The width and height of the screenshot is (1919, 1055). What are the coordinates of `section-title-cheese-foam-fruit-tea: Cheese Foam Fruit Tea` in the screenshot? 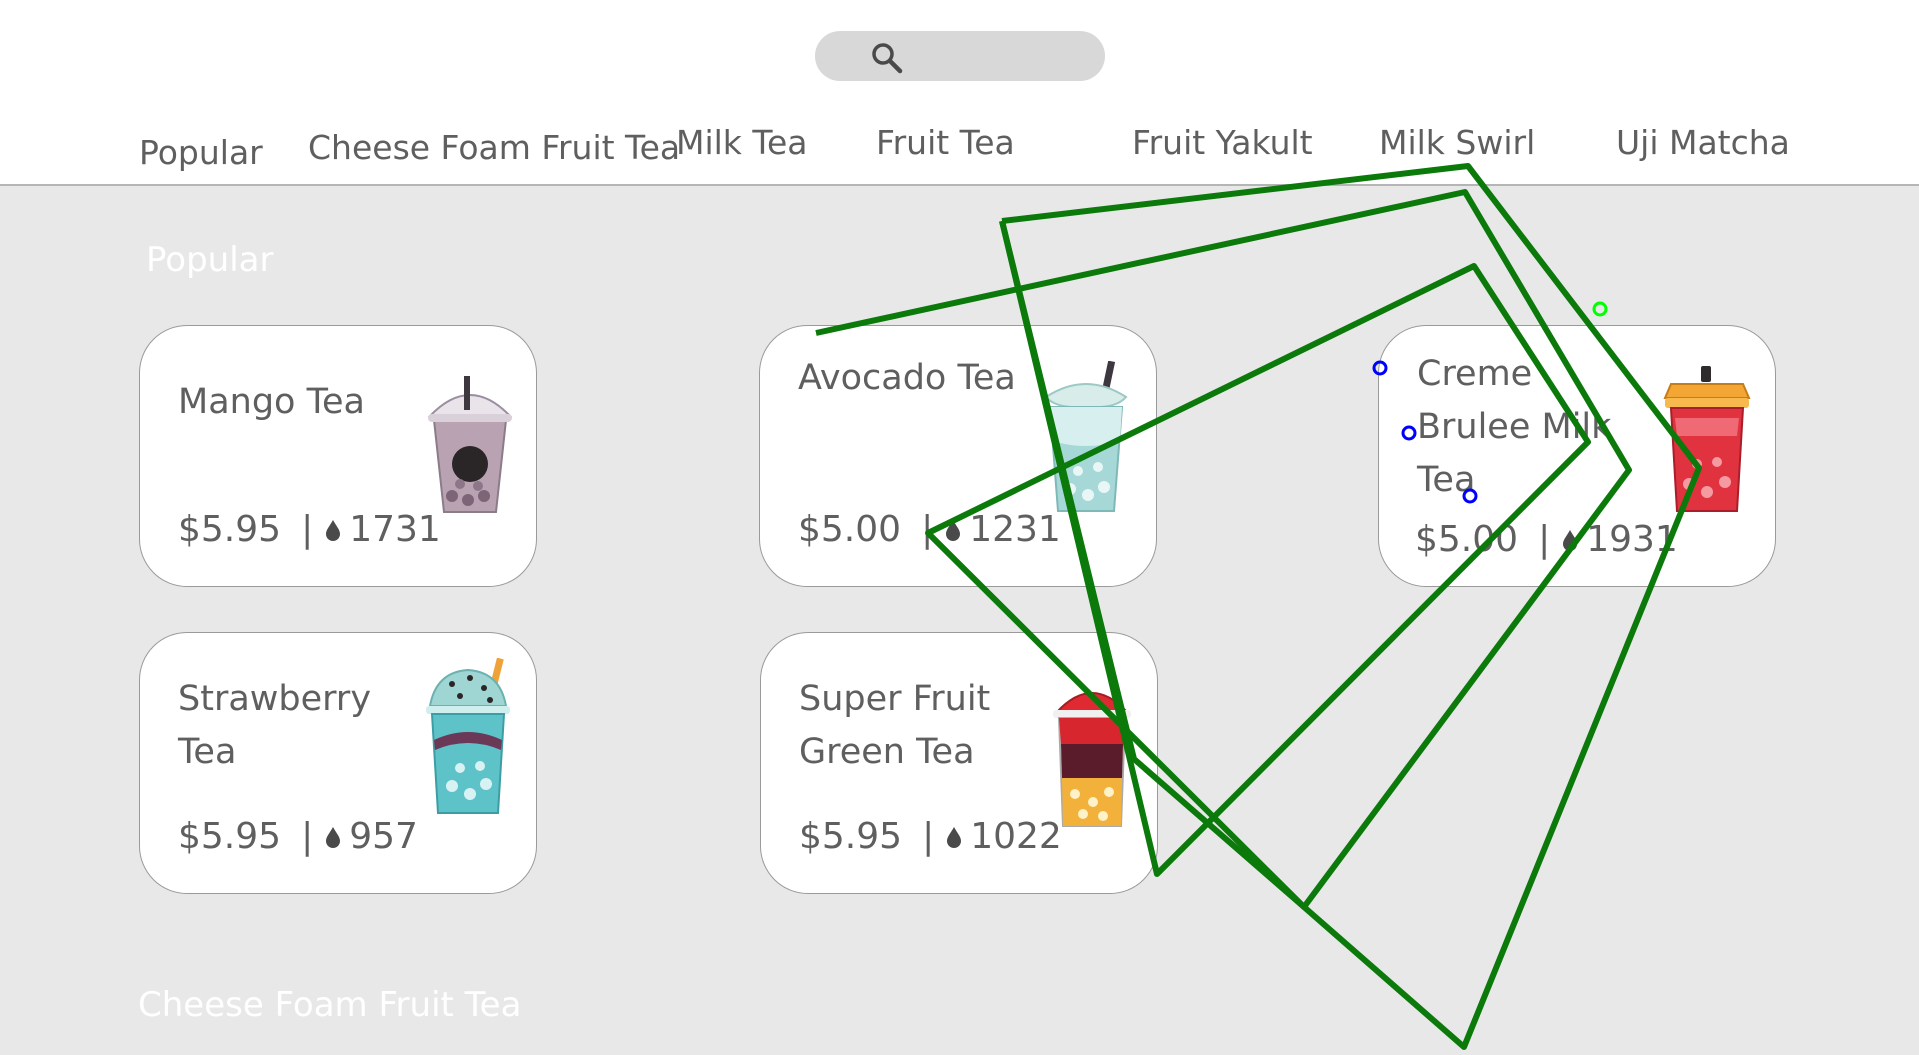 It's located at (330, 1005).